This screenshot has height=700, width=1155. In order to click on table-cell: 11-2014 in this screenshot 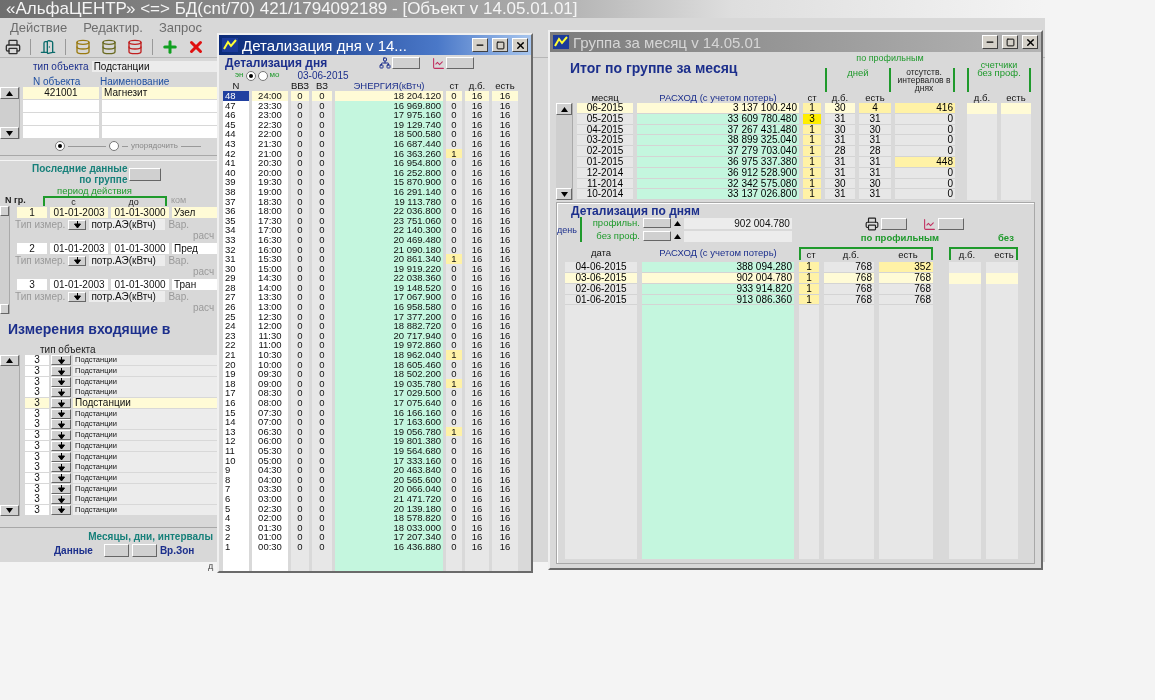, I will do `click(605, 184)`.